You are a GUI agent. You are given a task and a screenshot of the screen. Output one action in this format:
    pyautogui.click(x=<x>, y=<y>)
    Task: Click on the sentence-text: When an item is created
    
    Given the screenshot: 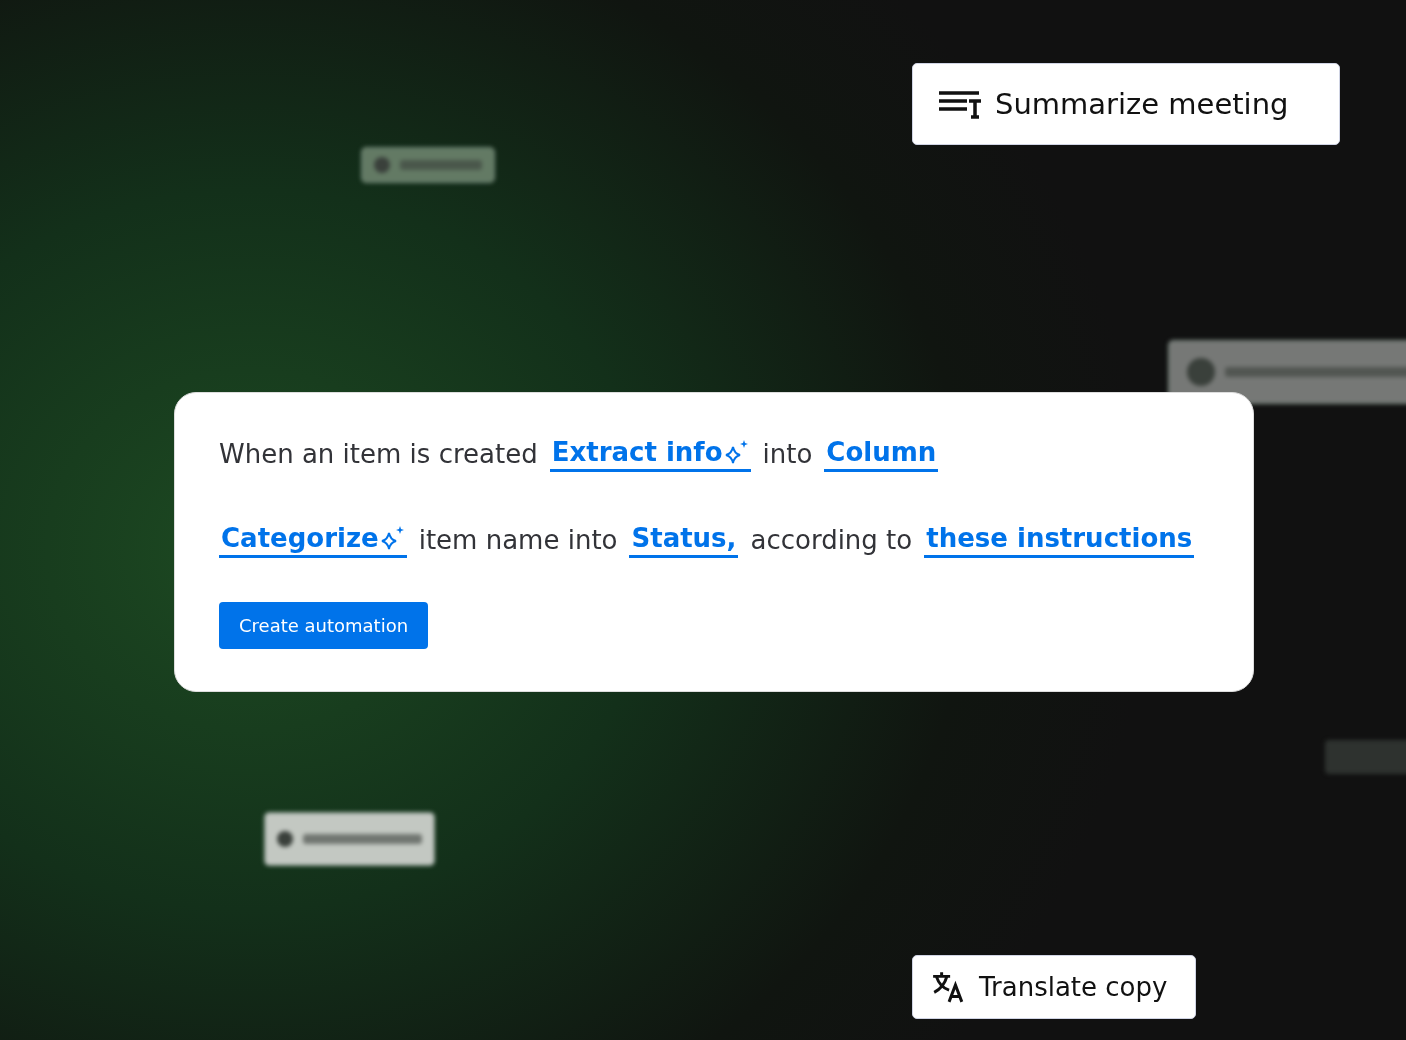 What is the action you would take?
    pyautogui.click(x=378, y=454)
    